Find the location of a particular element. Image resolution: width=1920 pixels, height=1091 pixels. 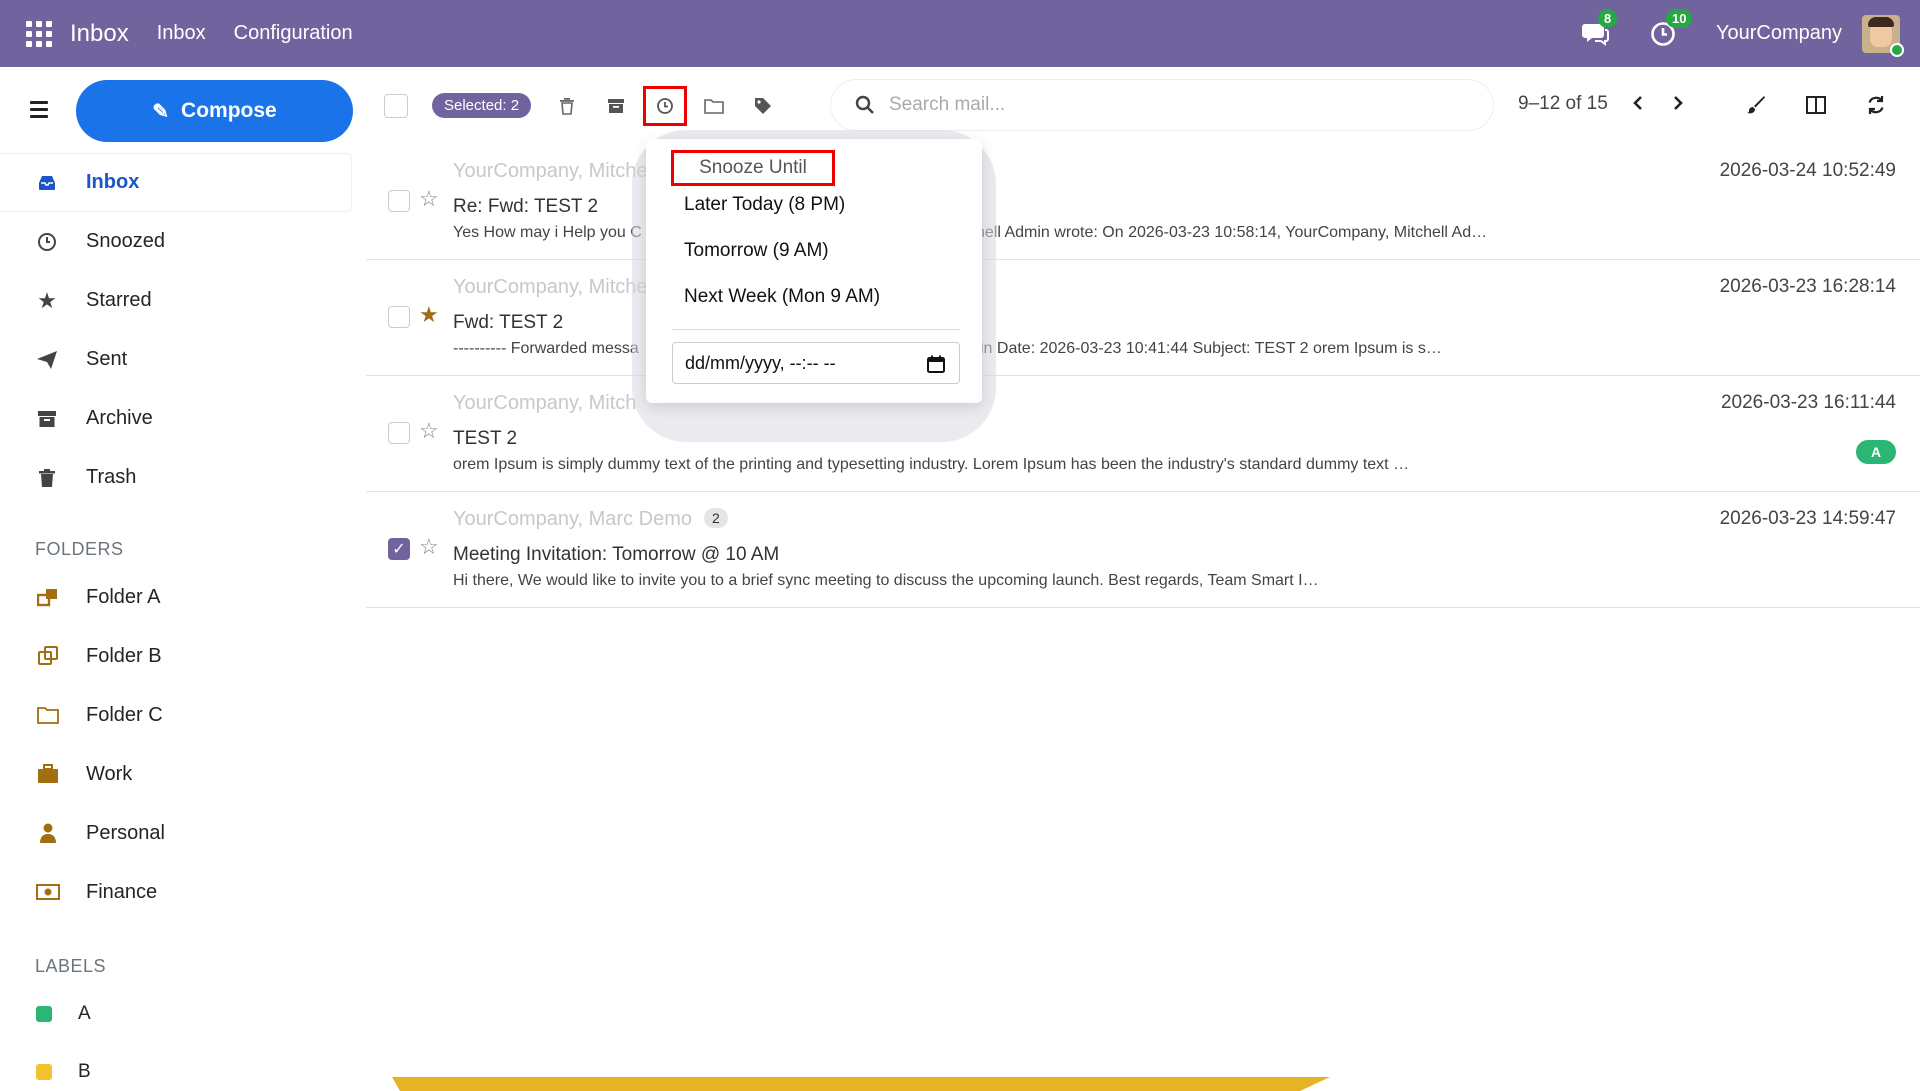

folder-label: Work is located at coordinates (109, 773).